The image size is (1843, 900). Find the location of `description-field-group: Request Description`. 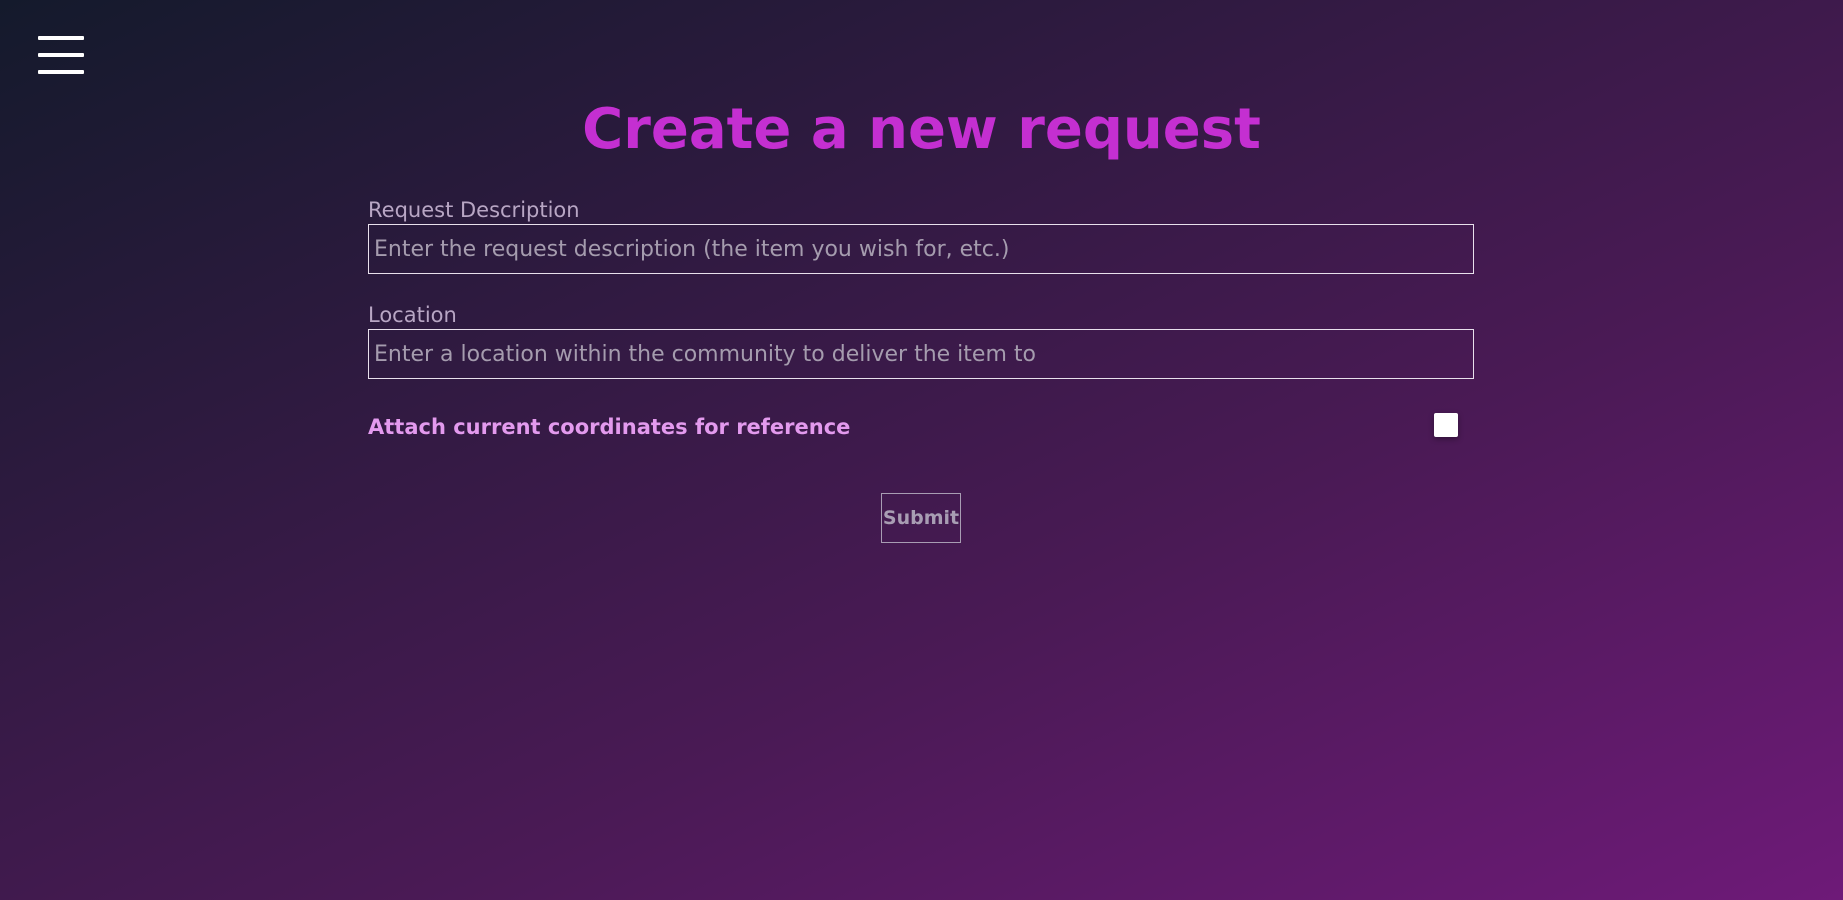

description-field-group: Request Description is located at coordinates (921, 235).